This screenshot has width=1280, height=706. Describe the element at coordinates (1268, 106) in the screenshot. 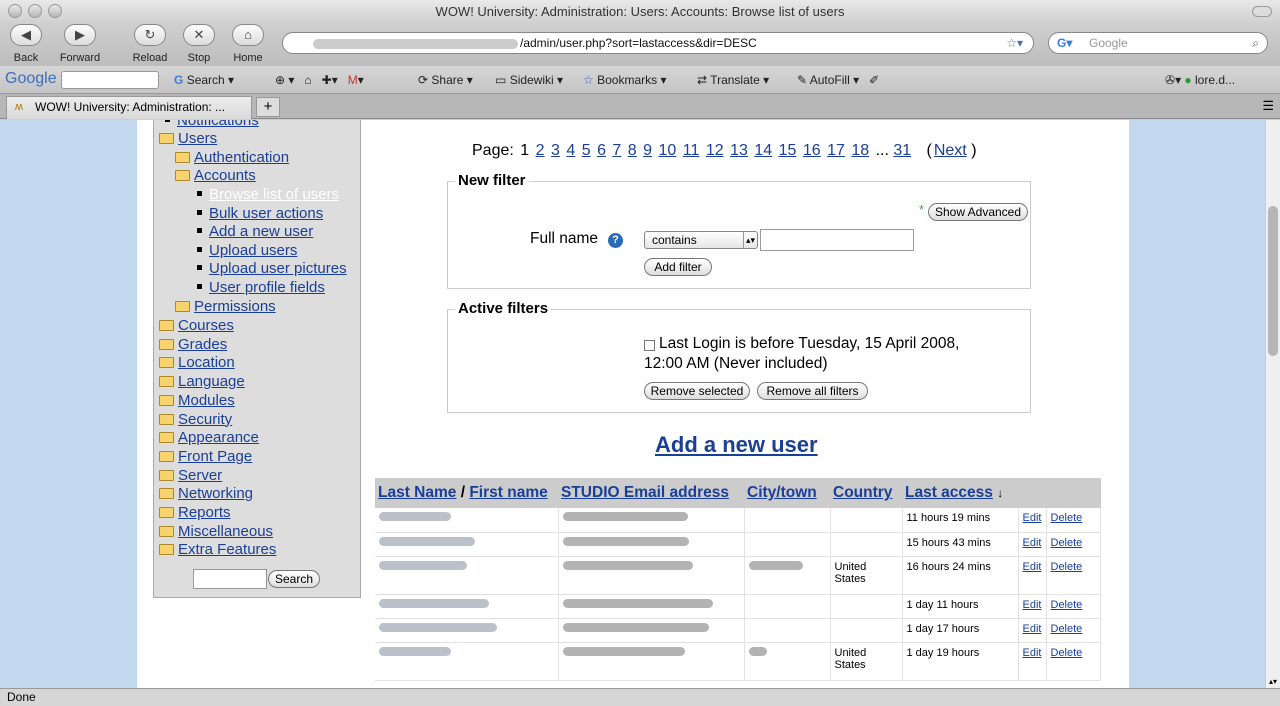

I see `tab-list-icon: ☰` at that location.